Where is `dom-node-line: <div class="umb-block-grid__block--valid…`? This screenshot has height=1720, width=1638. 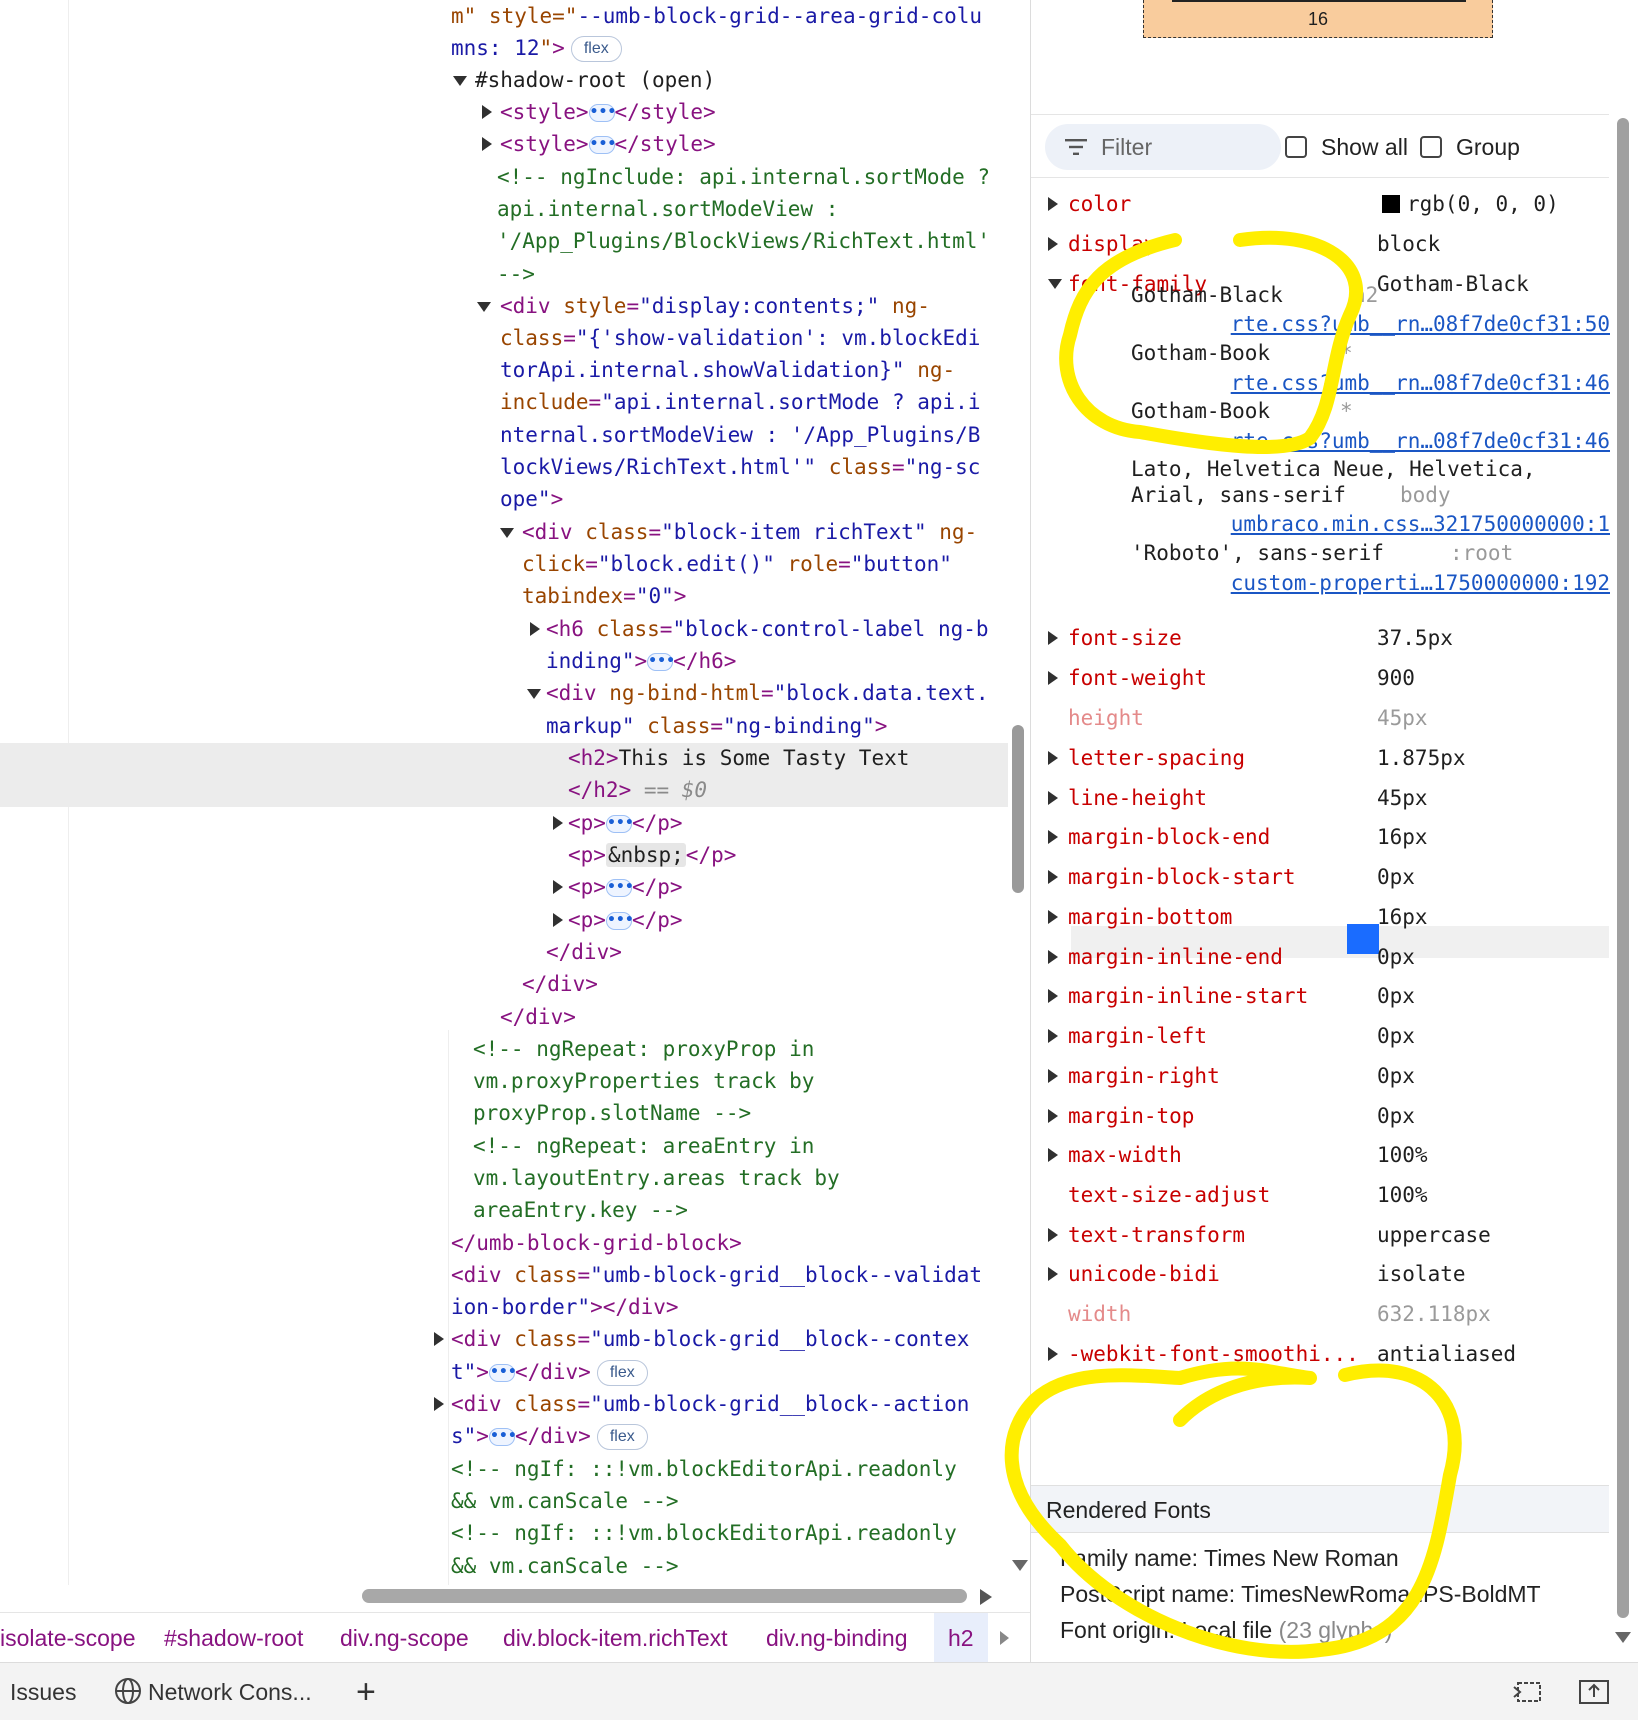 dom-node-line: <div class="umb-block-grid__block--valid… is located at coordinates (716, 1275).